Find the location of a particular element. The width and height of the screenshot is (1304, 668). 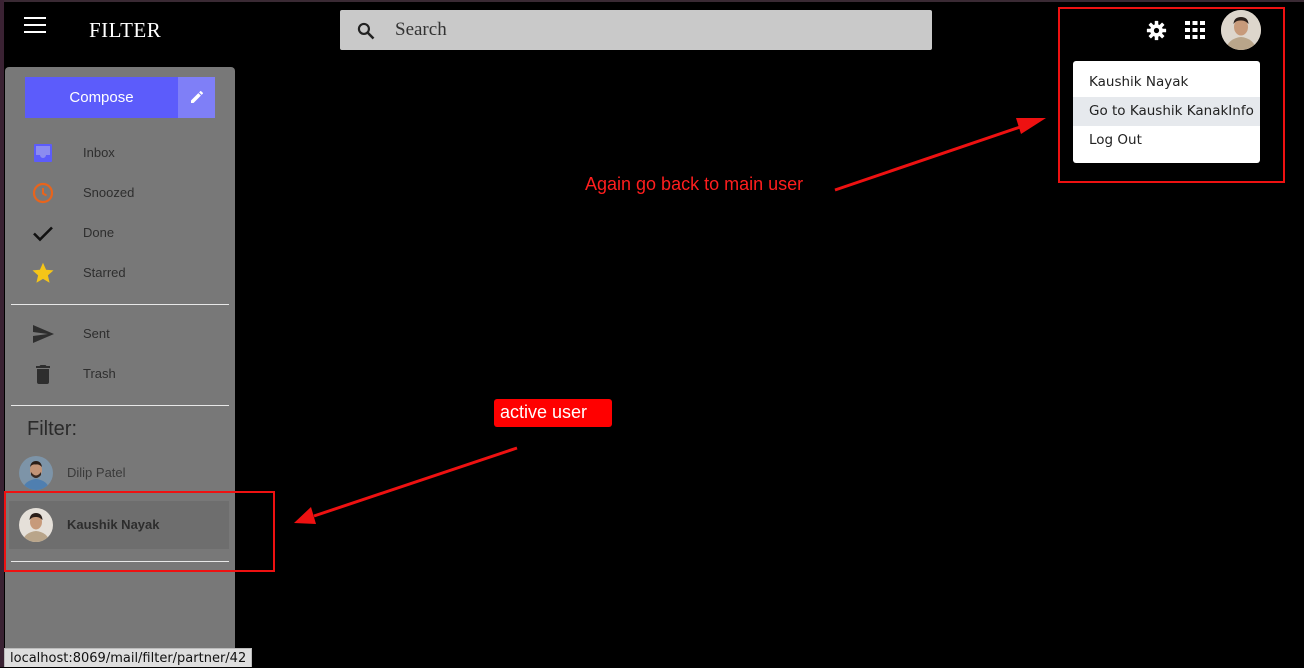

arrow-head-user-menu is located at coordinates (1031, 126).